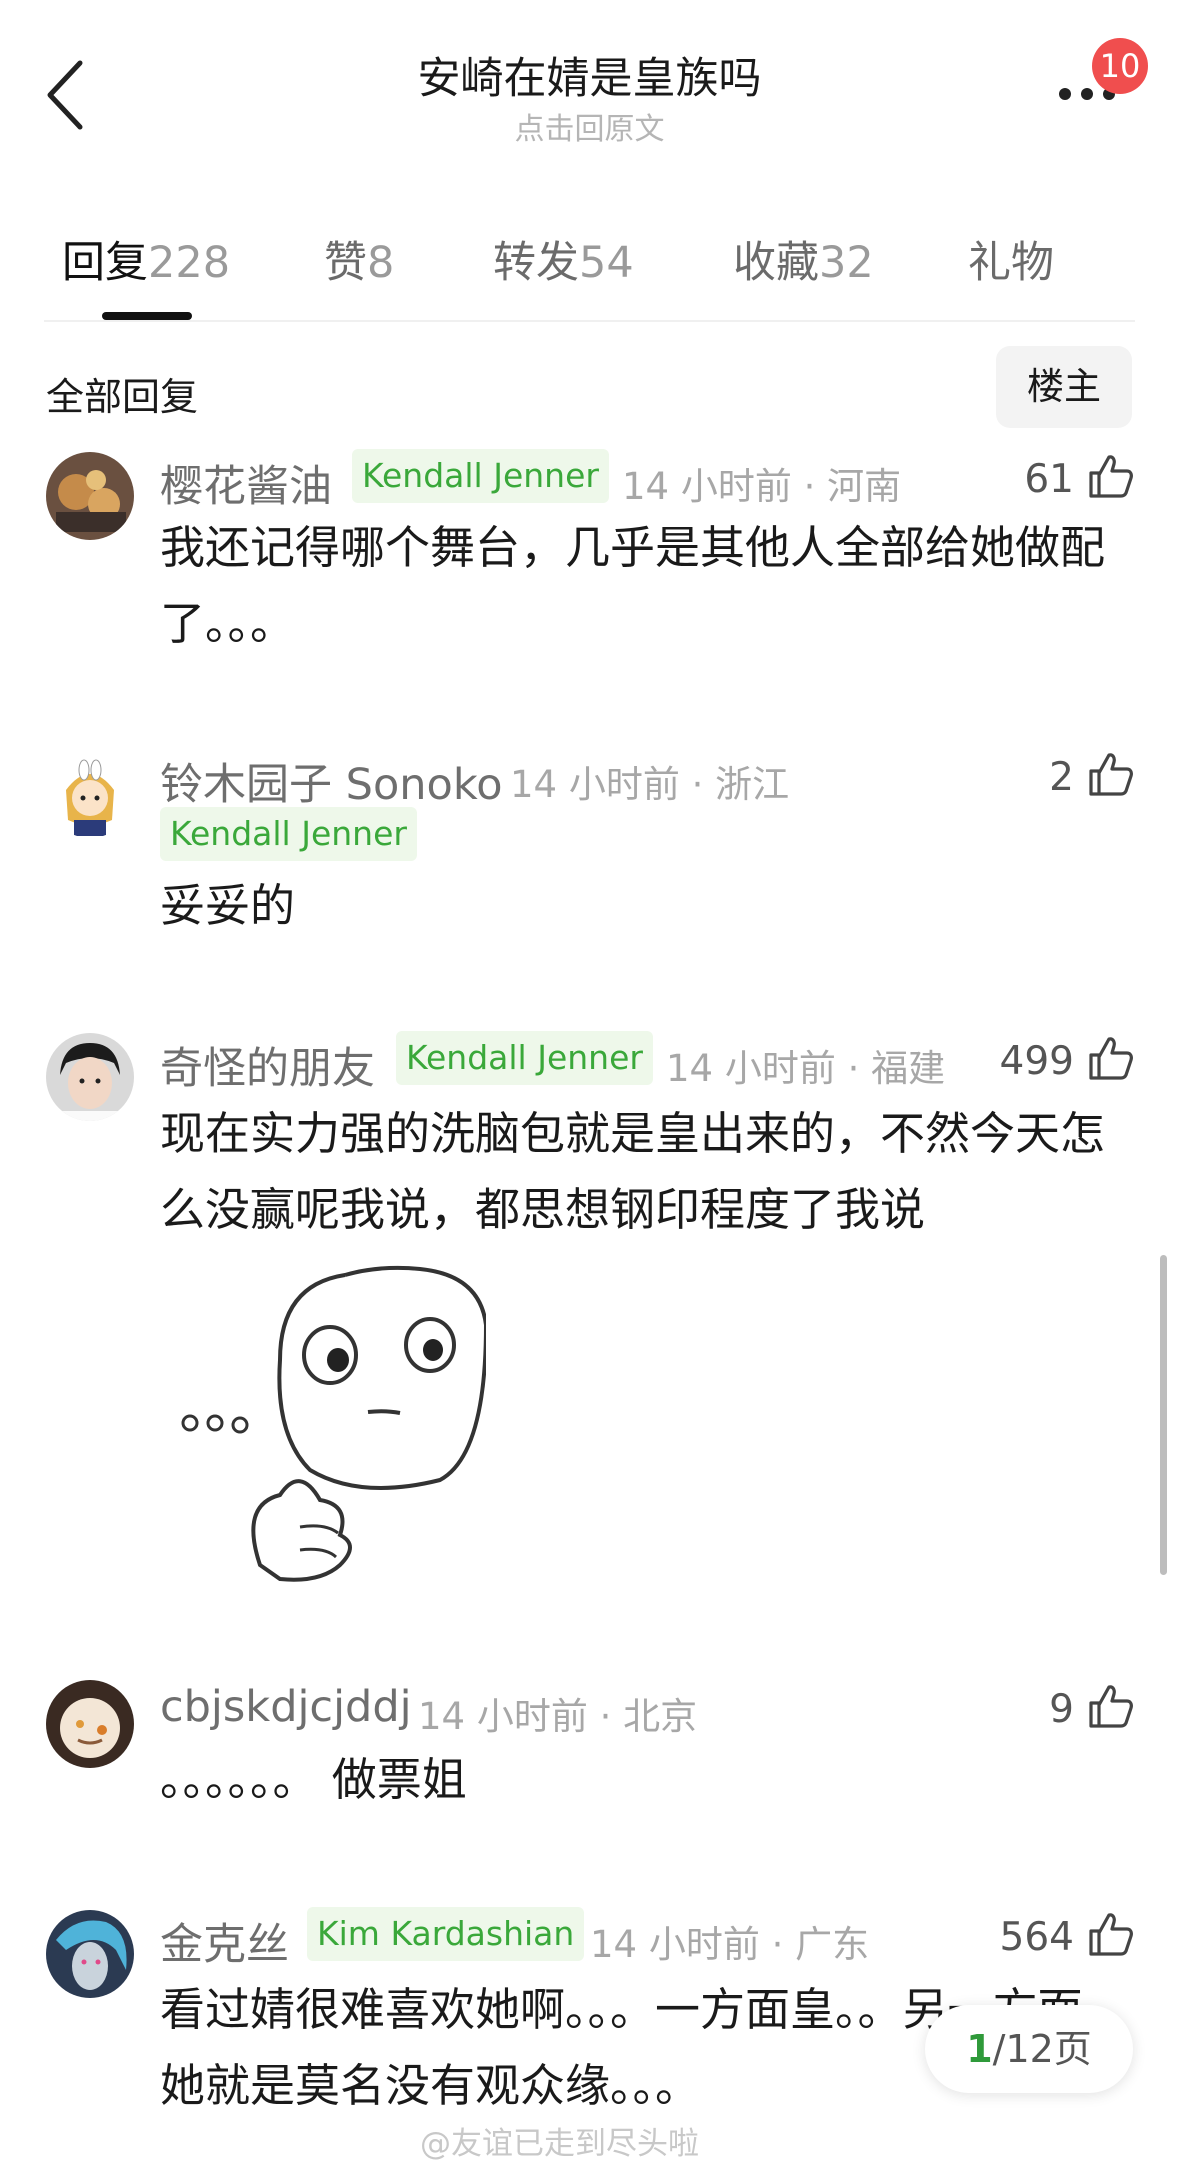 This screenshot has height=2169, width=1179. Describe the element at coordinates (606, 263) in the screenshot. I see `tab-count: 54` at that location.